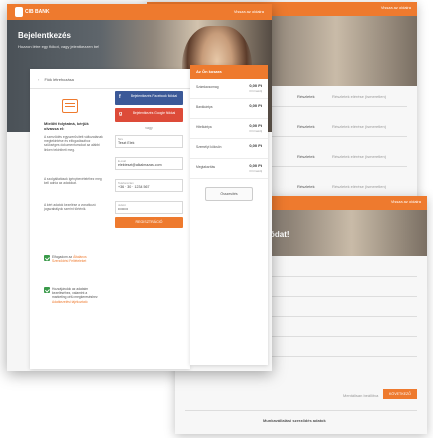 This screenshot has height=438, width=433. Describe the element at coordinates (70, 106) in the screenshot. I see `document-icon` at that location.